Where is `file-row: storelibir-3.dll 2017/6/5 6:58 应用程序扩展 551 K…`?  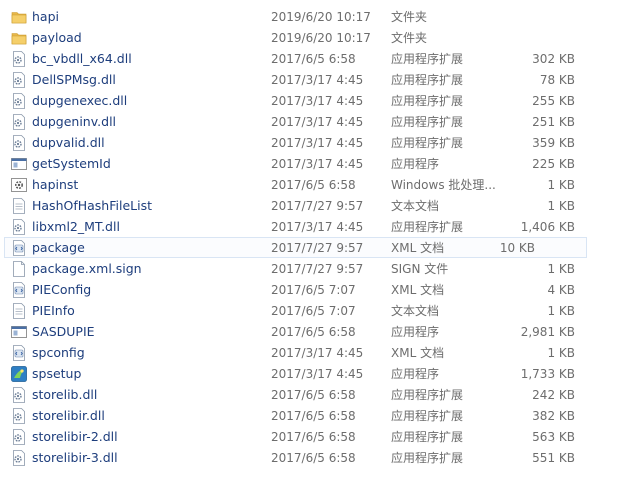
file-row: storelibir-3.dll 2017/6/5 6:58 应用程序扩展 551 K… is located at coordinates (316, 457).